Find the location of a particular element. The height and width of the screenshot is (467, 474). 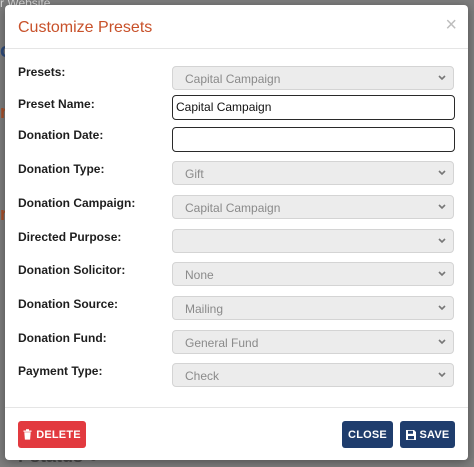

donation-solicitor-select-value: None is located at coordinates (199, 275).